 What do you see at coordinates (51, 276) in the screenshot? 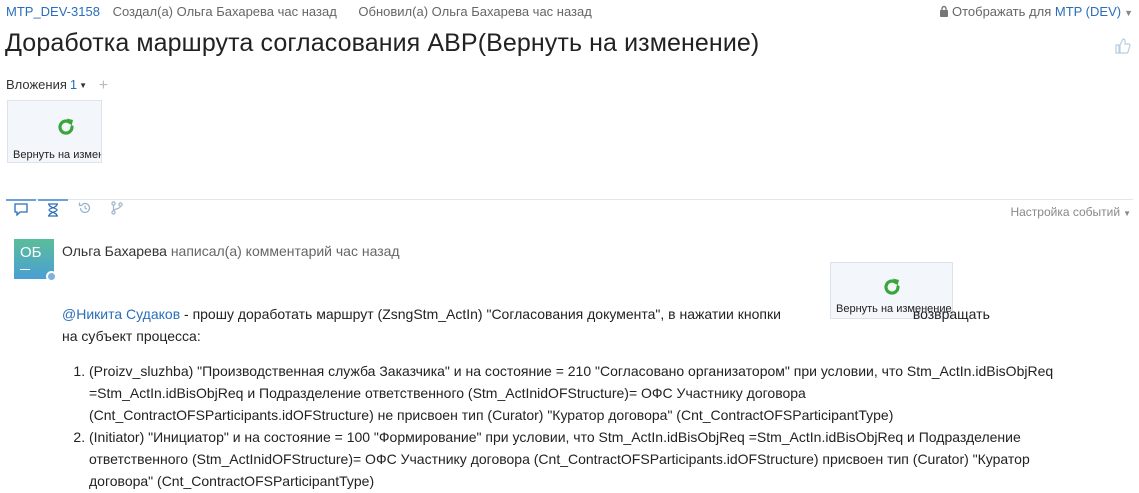
I see `status-badge-icon` at bounding box center [51, 276].